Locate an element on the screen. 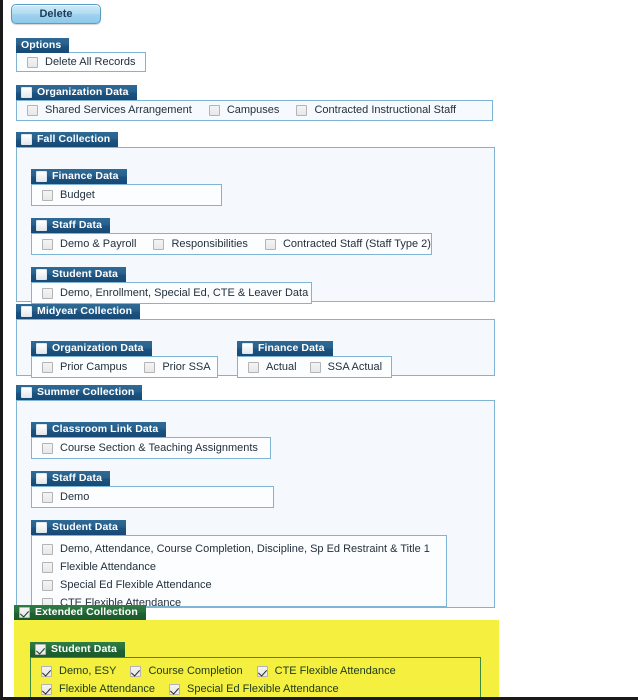 Image resolution: width=638 pixels, height=700 pixels. checkbox-prior-campus is located at coordinates (47, 367).